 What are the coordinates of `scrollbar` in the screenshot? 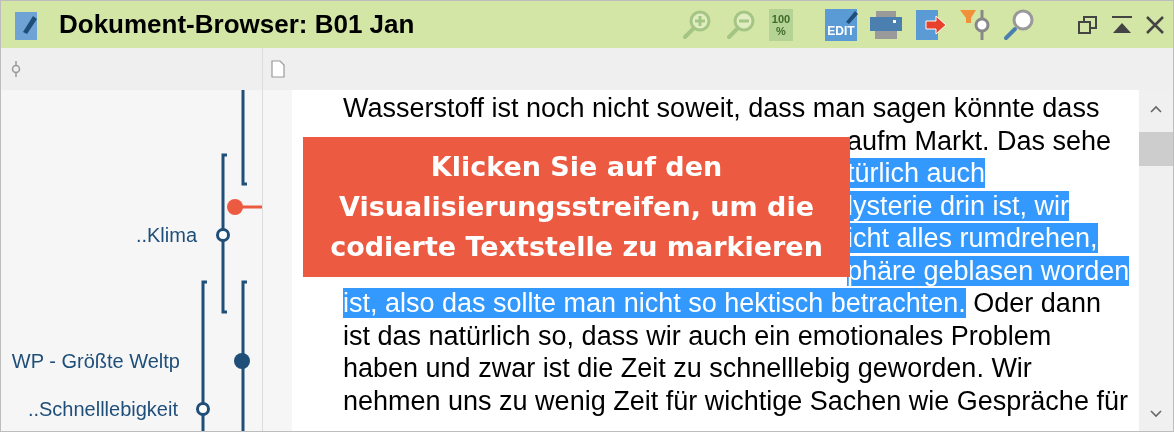 It's located at (1156, 260).